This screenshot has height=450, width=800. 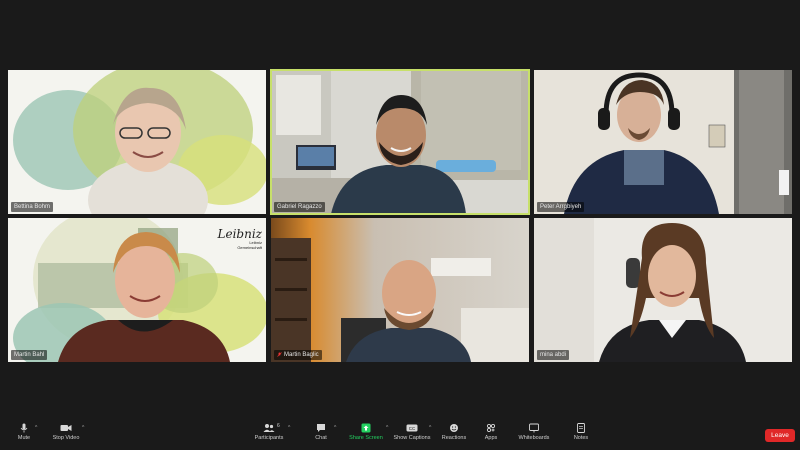 I want to click on captions-options-caret: ^, so click(x=430, y=428).